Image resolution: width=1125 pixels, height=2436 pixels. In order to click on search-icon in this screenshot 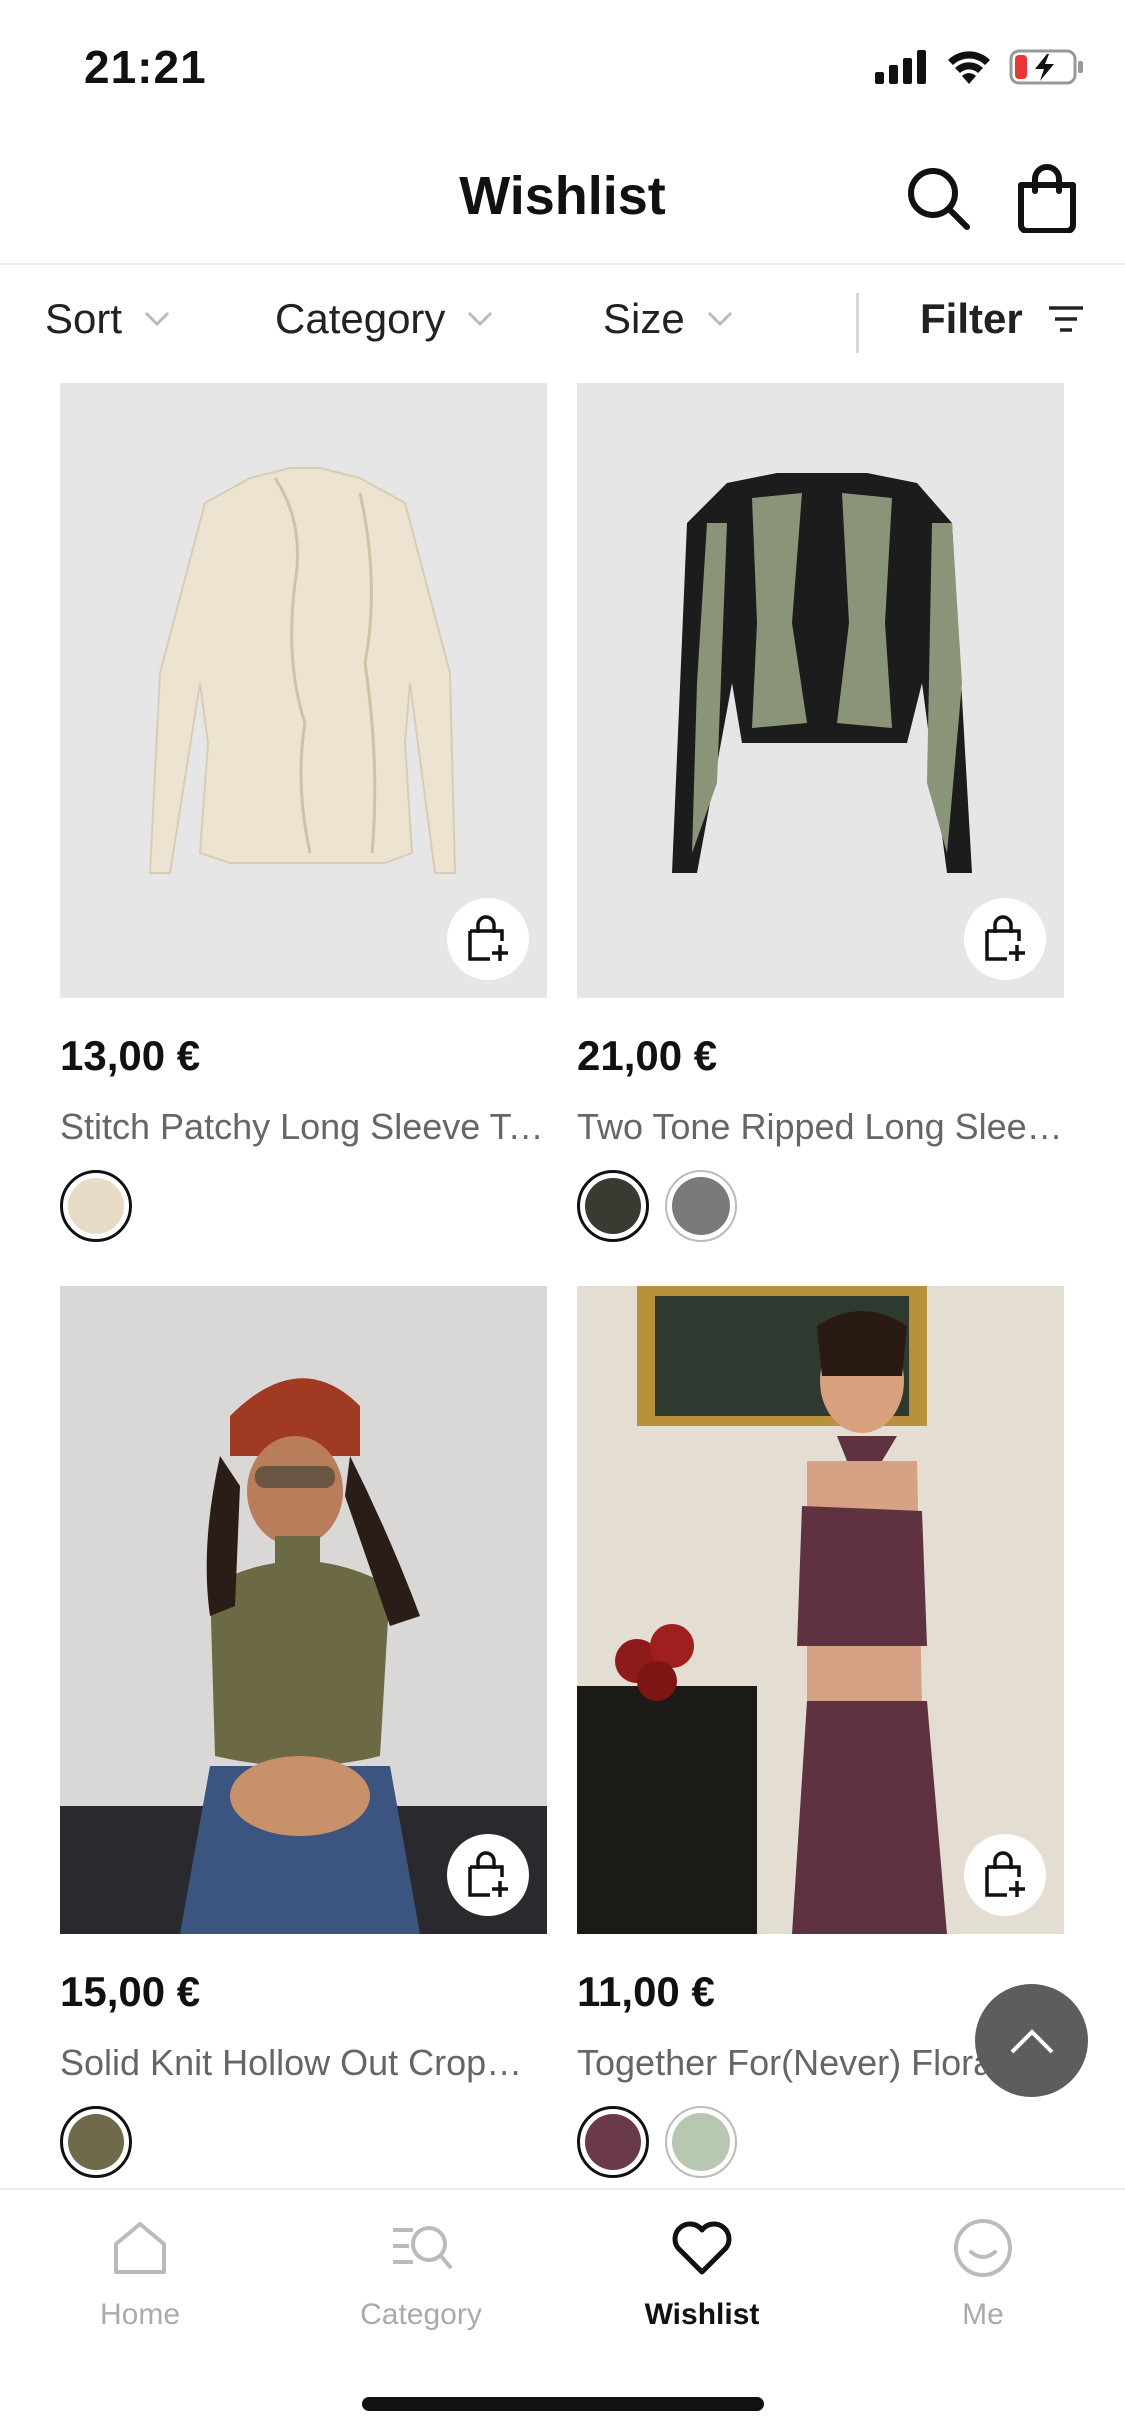, I will do `click(938, 198)`.